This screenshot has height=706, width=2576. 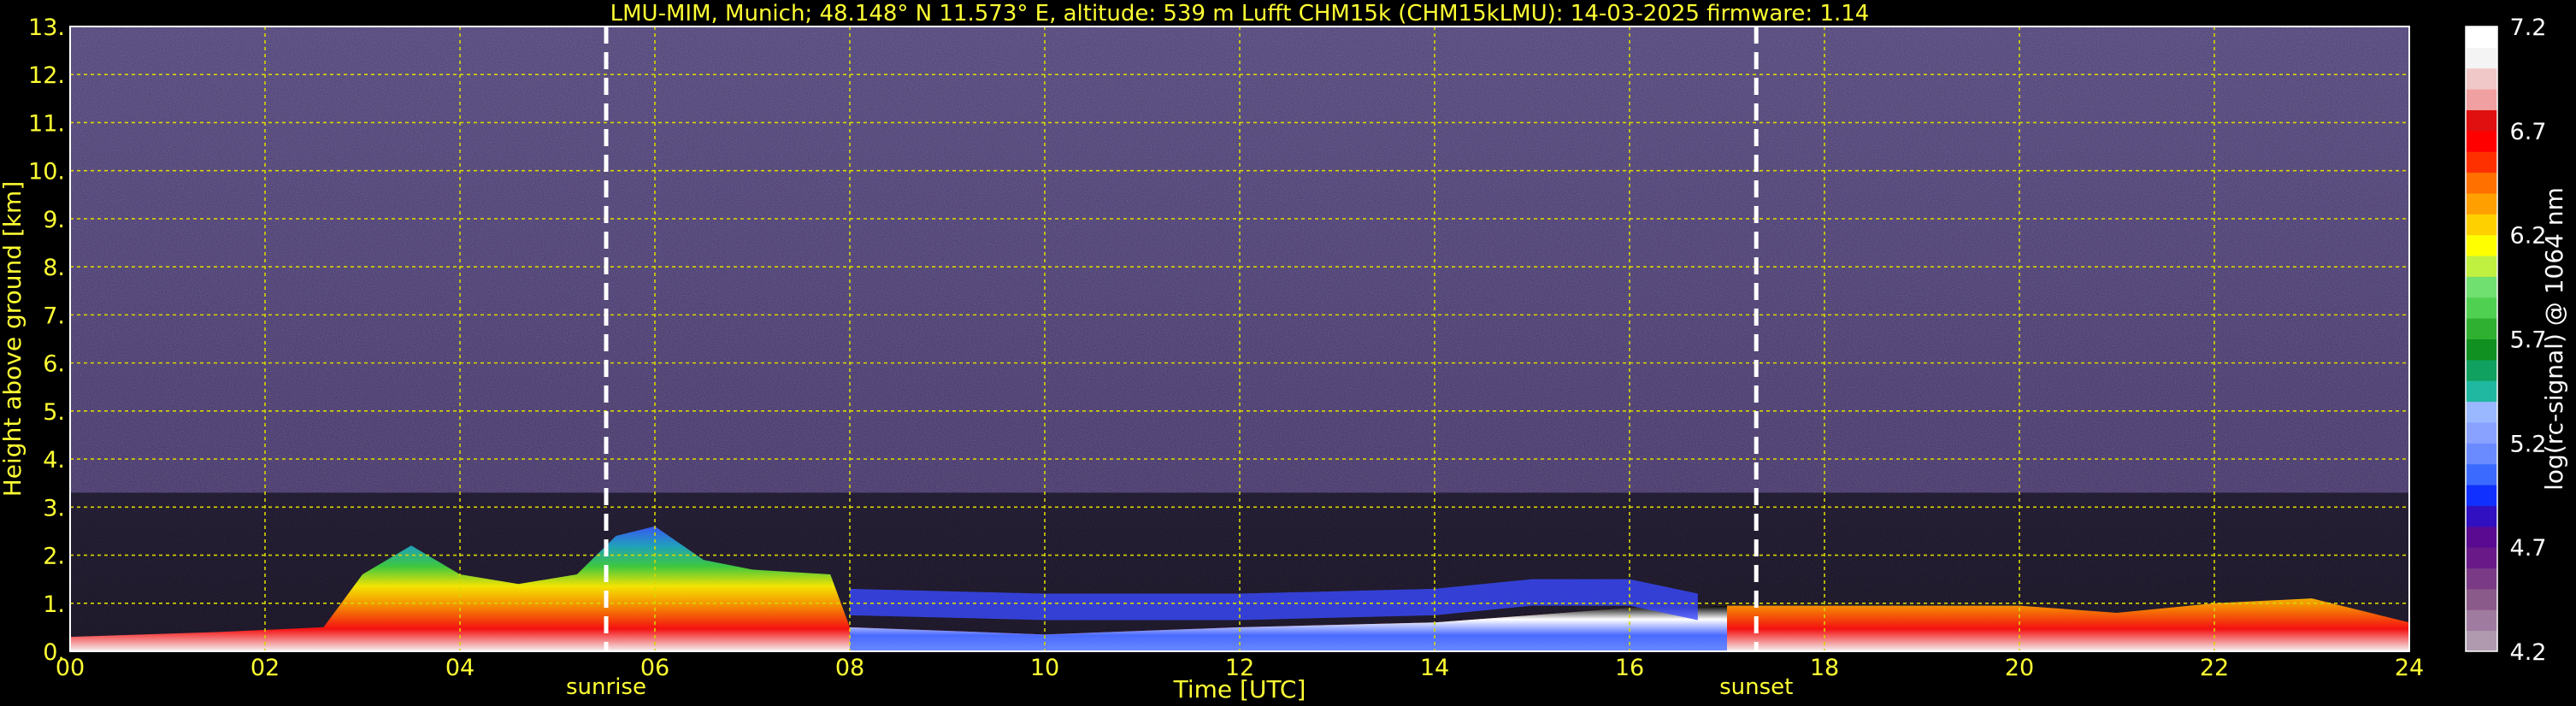 I want to click on y-tick-label: 8., so click(x=54, y=268).